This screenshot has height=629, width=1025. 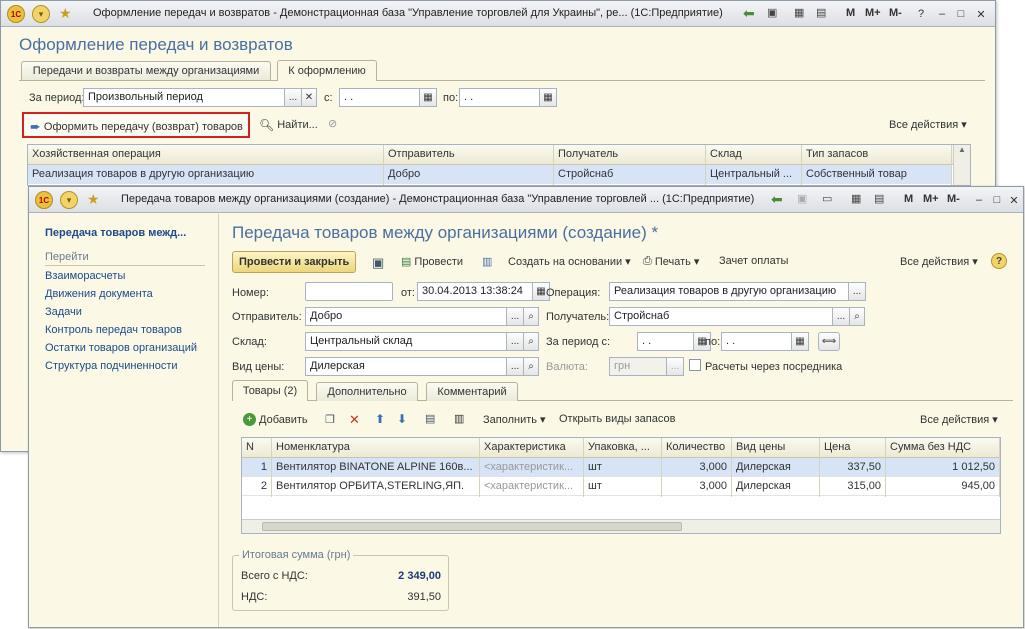 What do you see at coordinates (943, 448) in the screenshot?
I see `col-sum: Сумма без НДС` at bounding box center [943, 448].